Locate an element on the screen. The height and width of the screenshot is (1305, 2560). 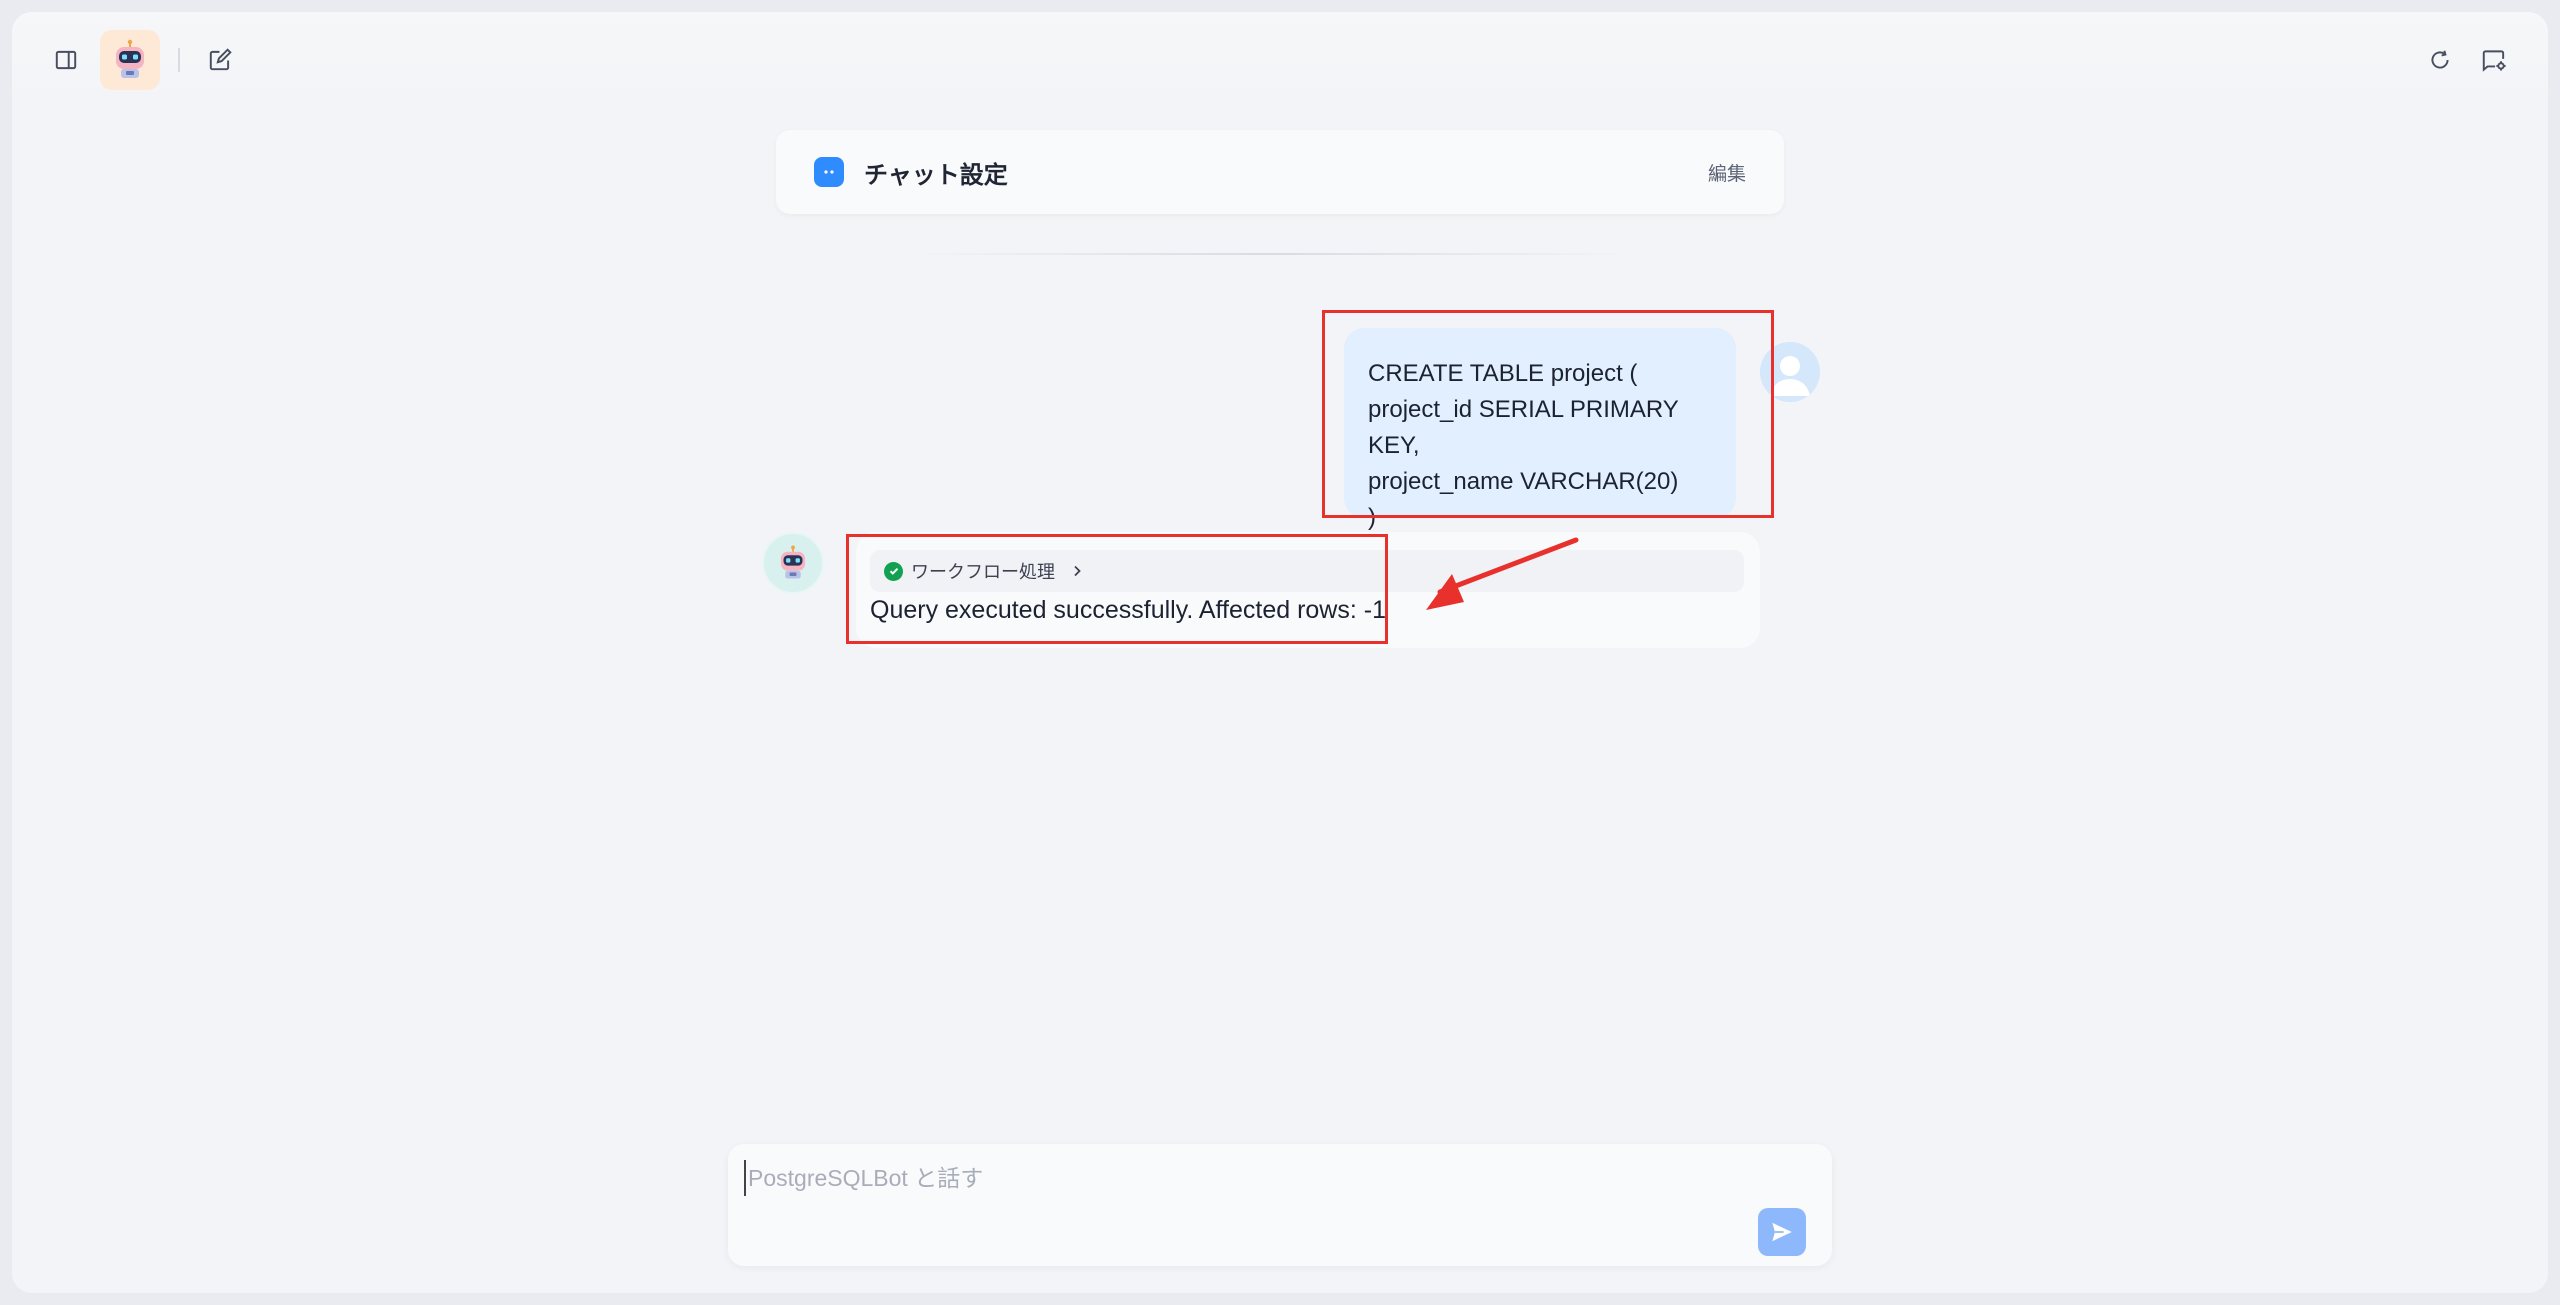
send-icon is located at coordinates (1782, 1232).